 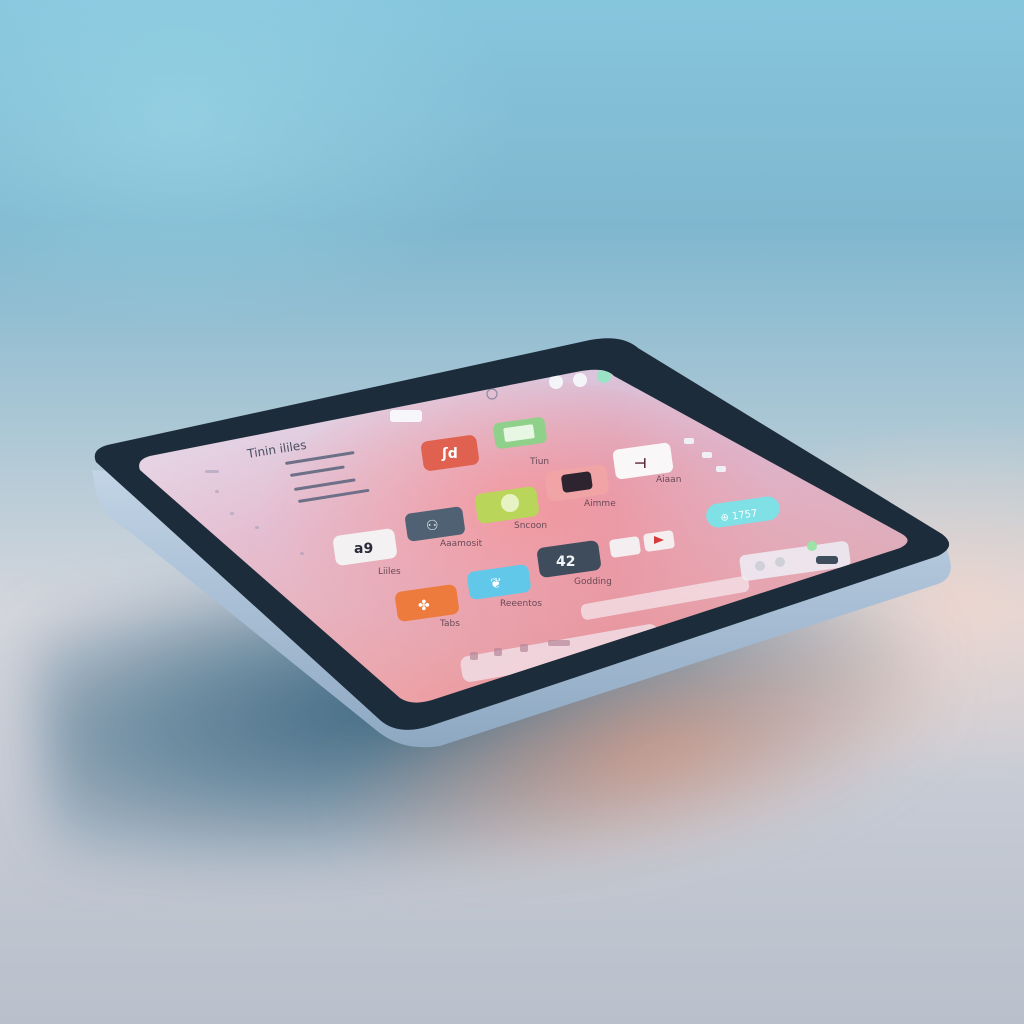 What do you see at coordinates (363, 549) in the screenshot?
I see `calculator-glyph: a9` at bounding box center [363, 549].